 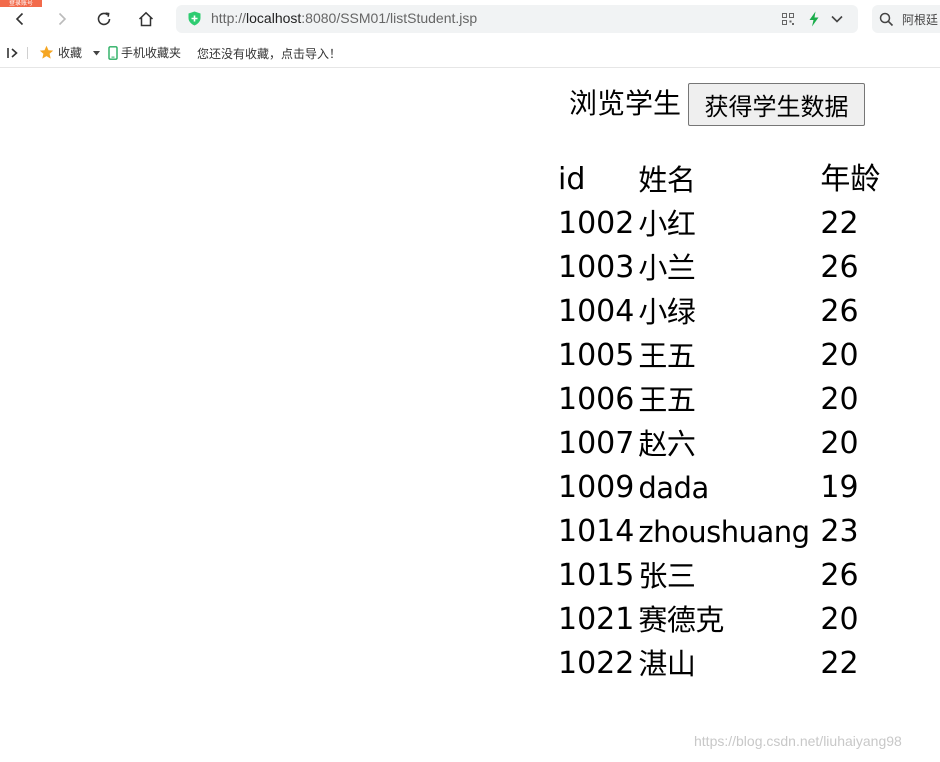 I want to click on favorites-label: 收藏, so click(x=70, y=53).